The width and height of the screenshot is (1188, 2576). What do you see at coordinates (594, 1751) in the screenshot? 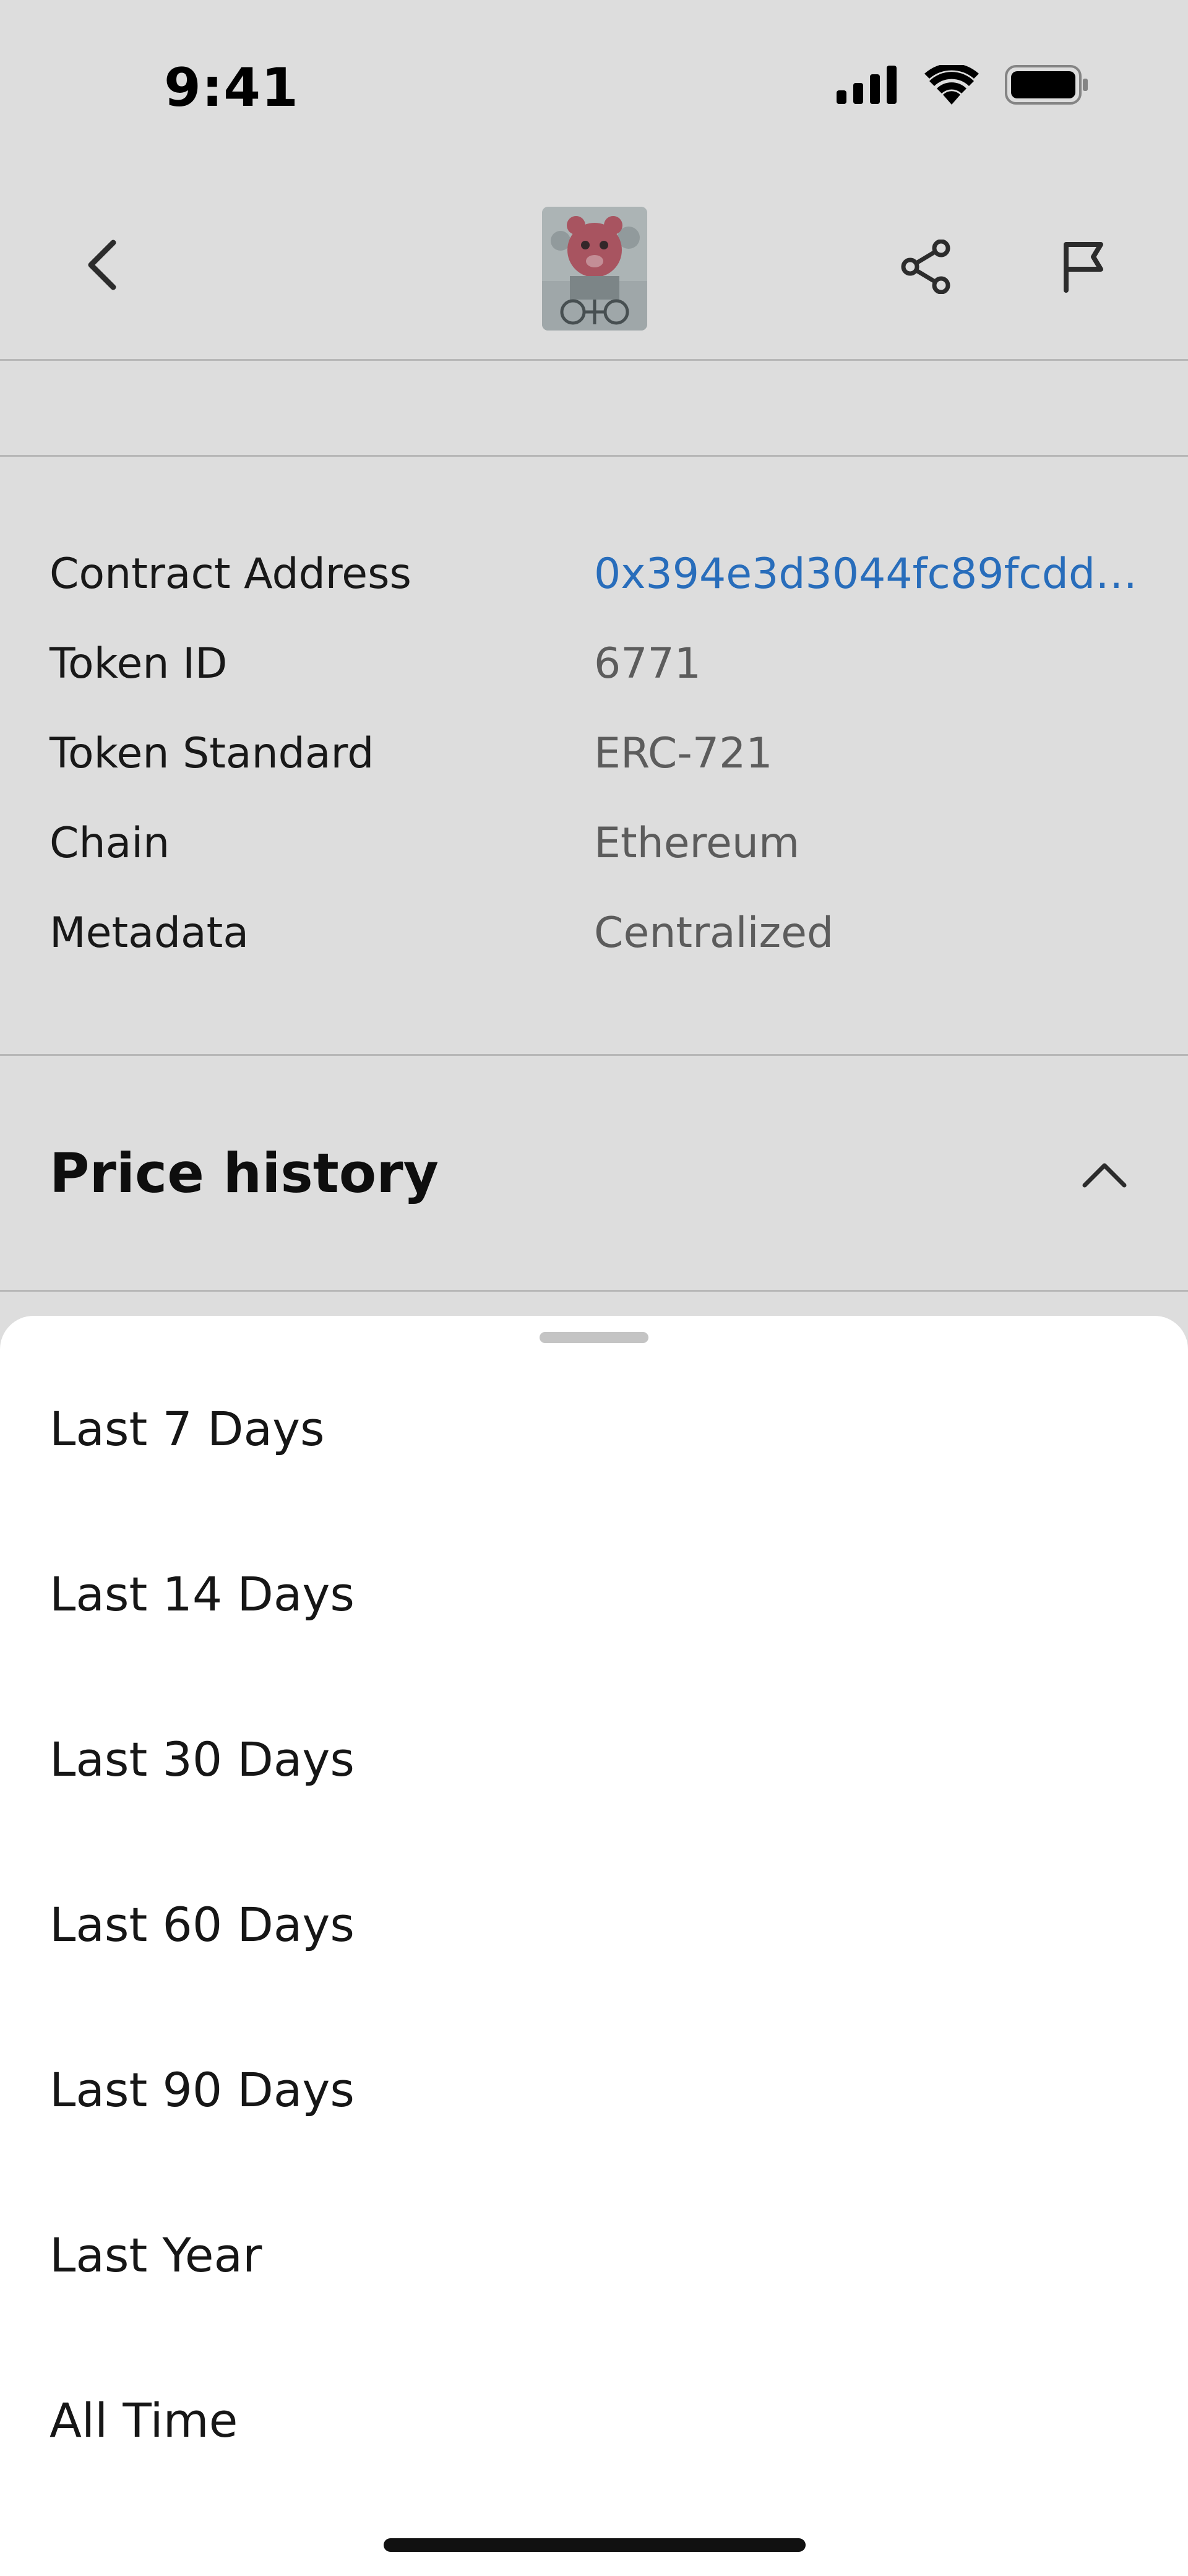
I see `option-last-30-days: Last 30 Days` at bounding box center [594, 1751].